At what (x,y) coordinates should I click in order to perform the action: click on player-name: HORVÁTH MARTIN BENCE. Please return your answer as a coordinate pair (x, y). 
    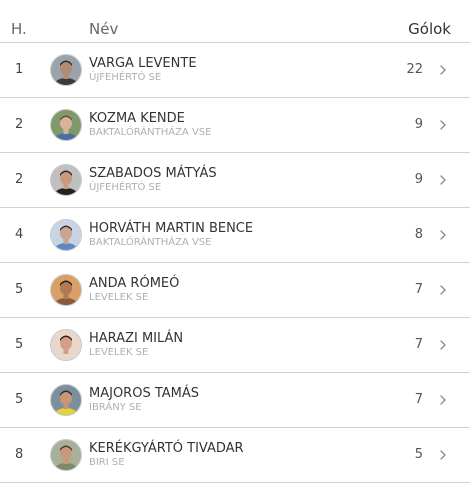
    Looking at the image, I should click on (171, 228).